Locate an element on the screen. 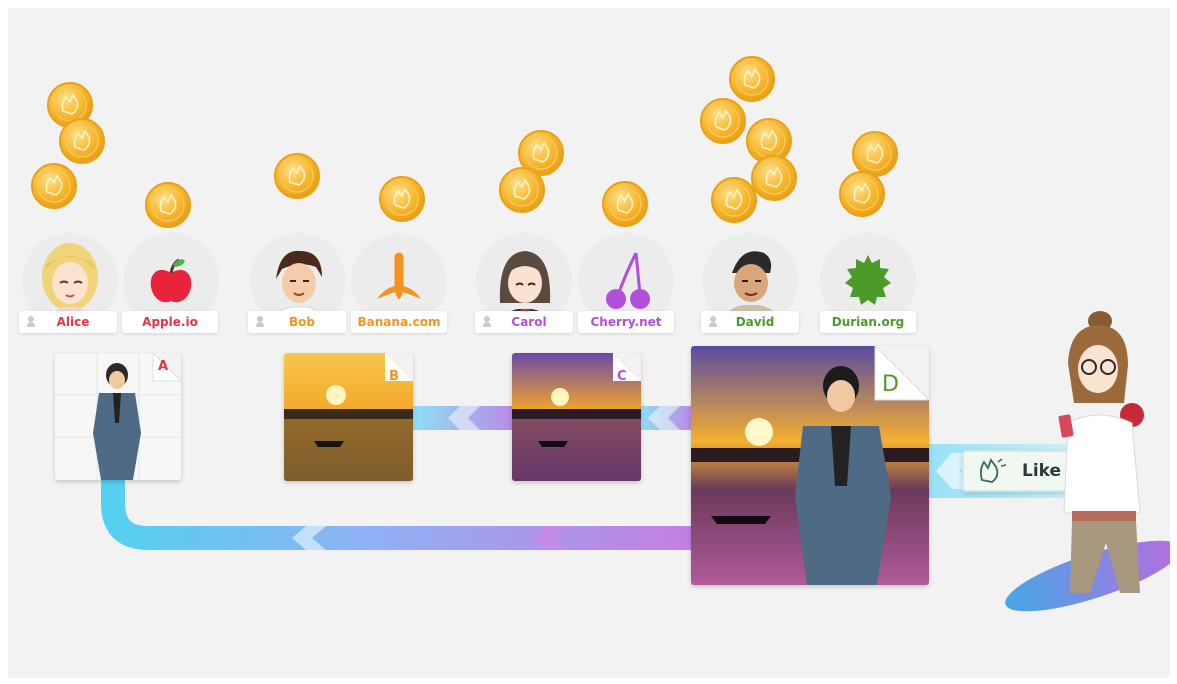 This screenshot has height=684, width=1177. participant-name: Carol is located at coordinates (529, 322).